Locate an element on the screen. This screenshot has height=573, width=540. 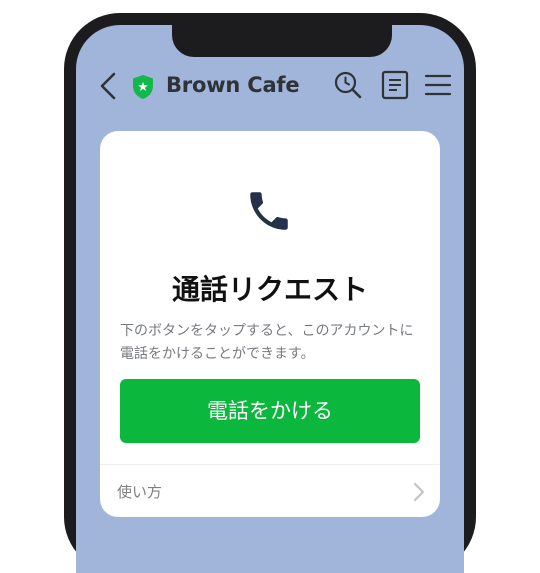
verified-shield-icon is located at coordinates (143, 87).